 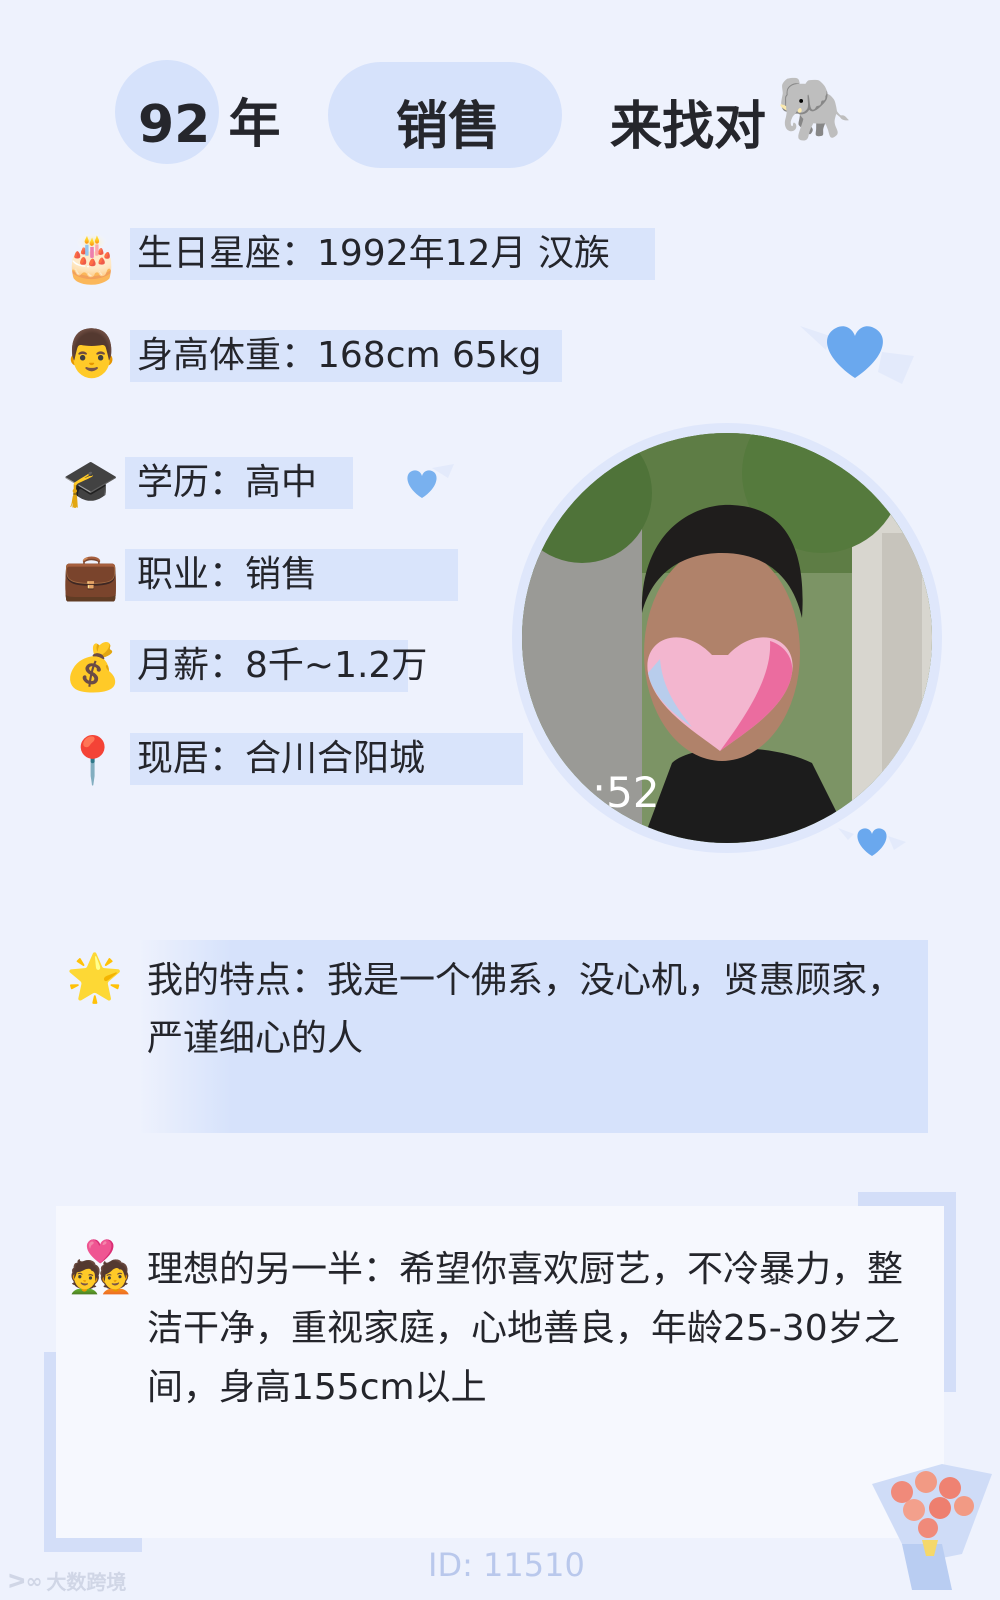 What do you see at coordinates (525, 1009) in the screenshot?
I see `features-text: 我的特点：我是一个佛系，没心机，贤惠顾家，严谨细心的人` at bounding box center [525, 1009].